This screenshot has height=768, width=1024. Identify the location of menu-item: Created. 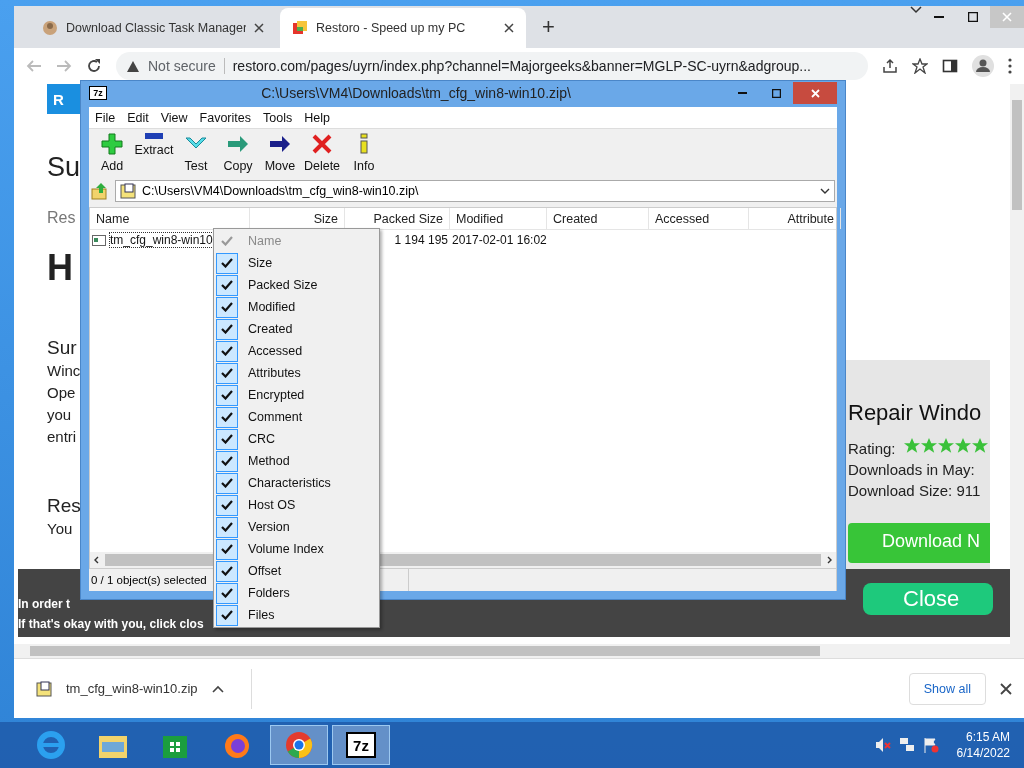
(296, 329).